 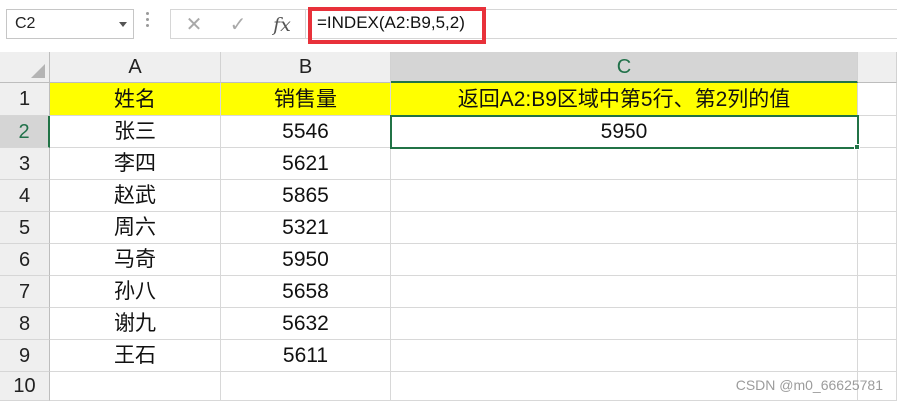 I want to click on cell-b10, so click(x=306, y=386).